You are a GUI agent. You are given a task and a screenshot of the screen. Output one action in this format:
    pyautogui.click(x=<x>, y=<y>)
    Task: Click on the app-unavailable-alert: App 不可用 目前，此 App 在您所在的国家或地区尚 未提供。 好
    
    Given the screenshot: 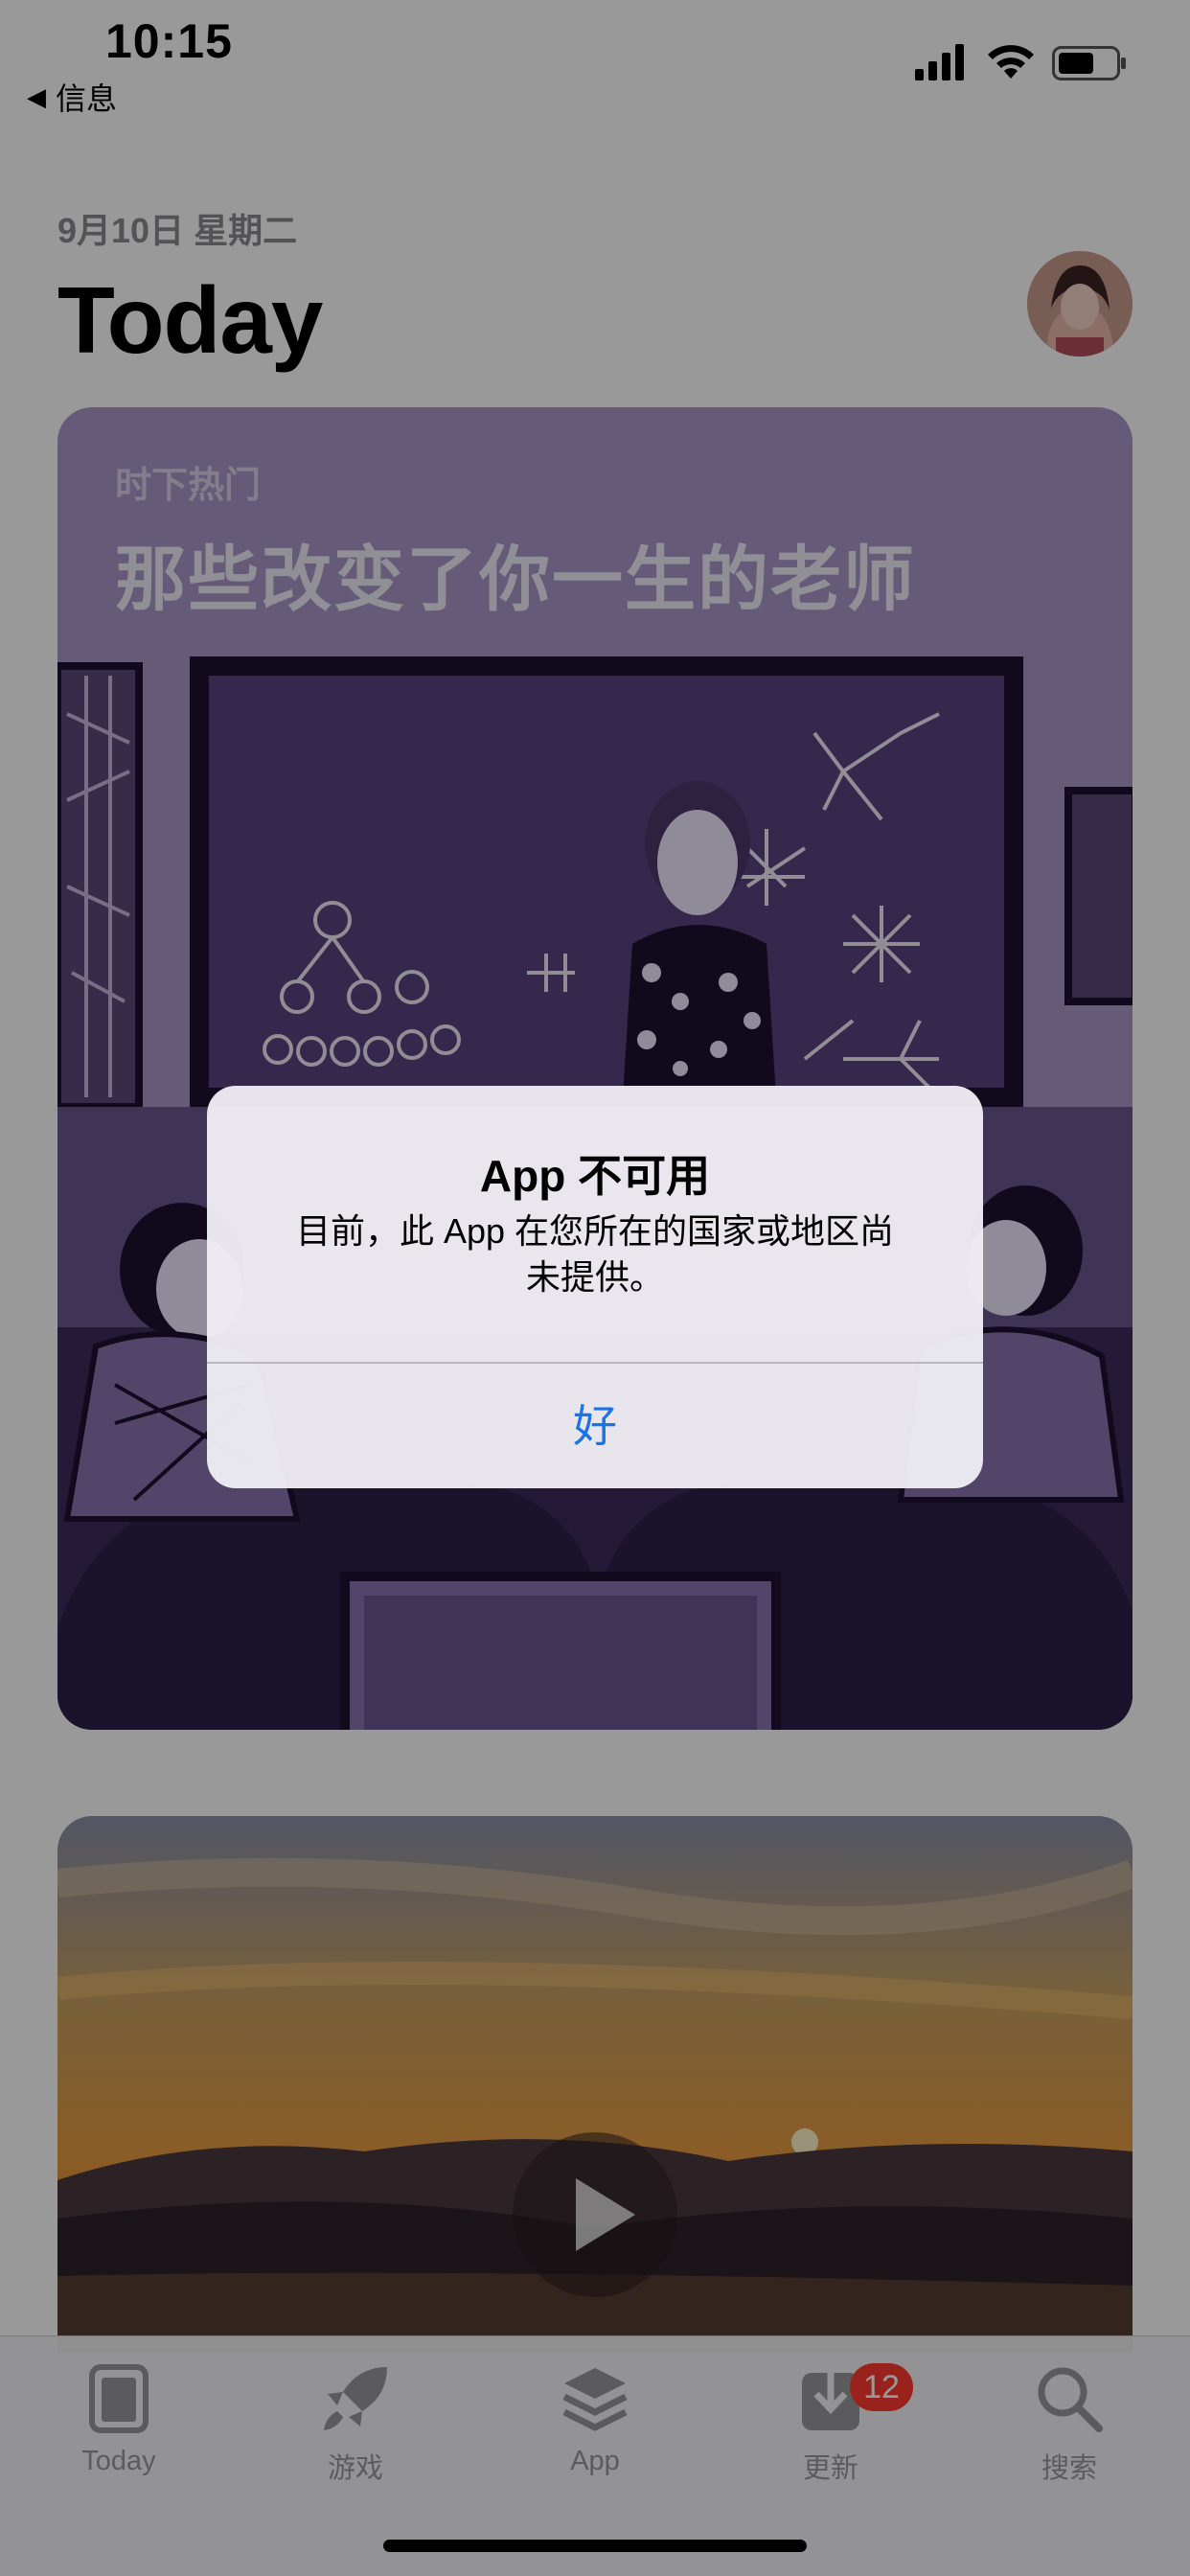 What is the action you would take?
    pyautogui.click(x=595, y=1287)
    